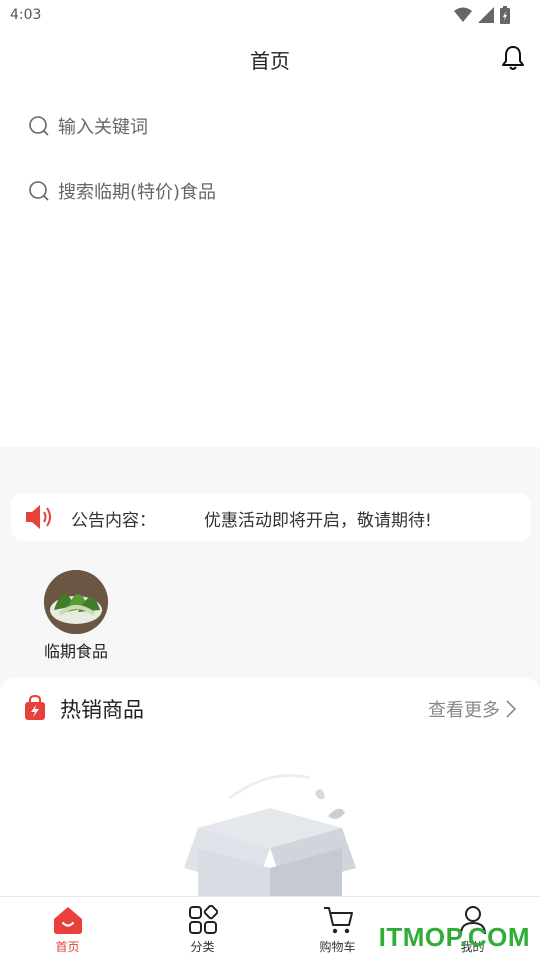 The width and height of the screenshot is (540, 960). Describe the element at coordinates (102, 710) in the screenshot. I see `section-title: 热销商品` at that location.